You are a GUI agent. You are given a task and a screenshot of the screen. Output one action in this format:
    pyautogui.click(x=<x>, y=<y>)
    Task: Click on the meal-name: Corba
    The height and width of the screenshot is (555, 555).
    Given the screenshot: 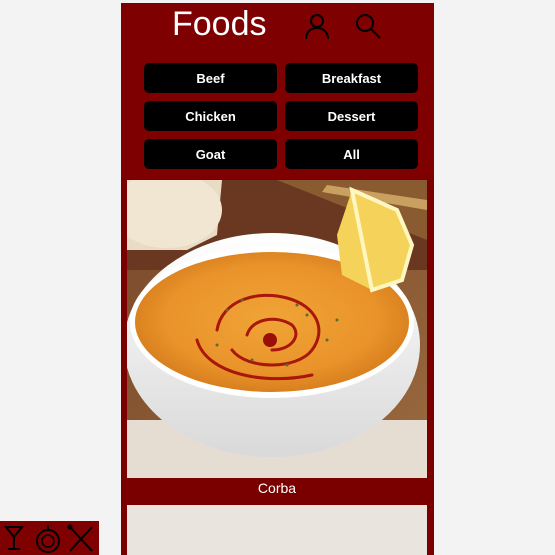 What is the action you would take?
    pyautogui.click(x=277, y=488)
    